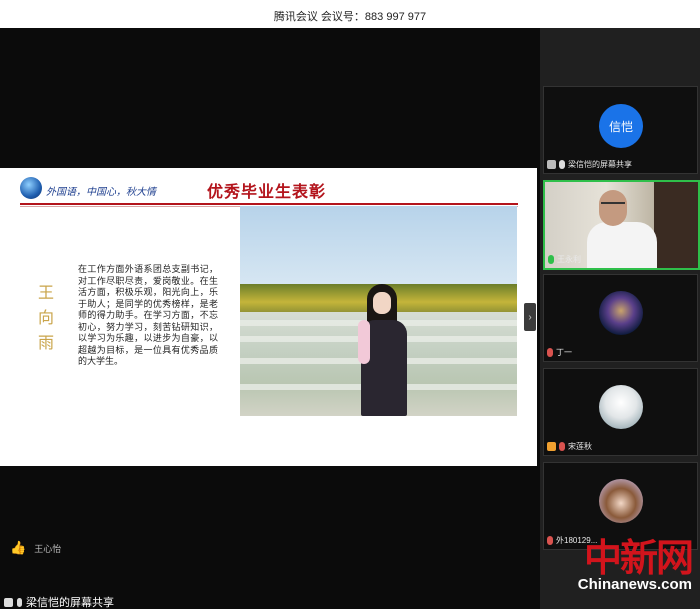 Image resolution: width=700 pixels, height=610 pixels. What do you see at coordinates (384, 350) in the screenshot?
I see `graduate-figure` at bounding box center [384, 350].